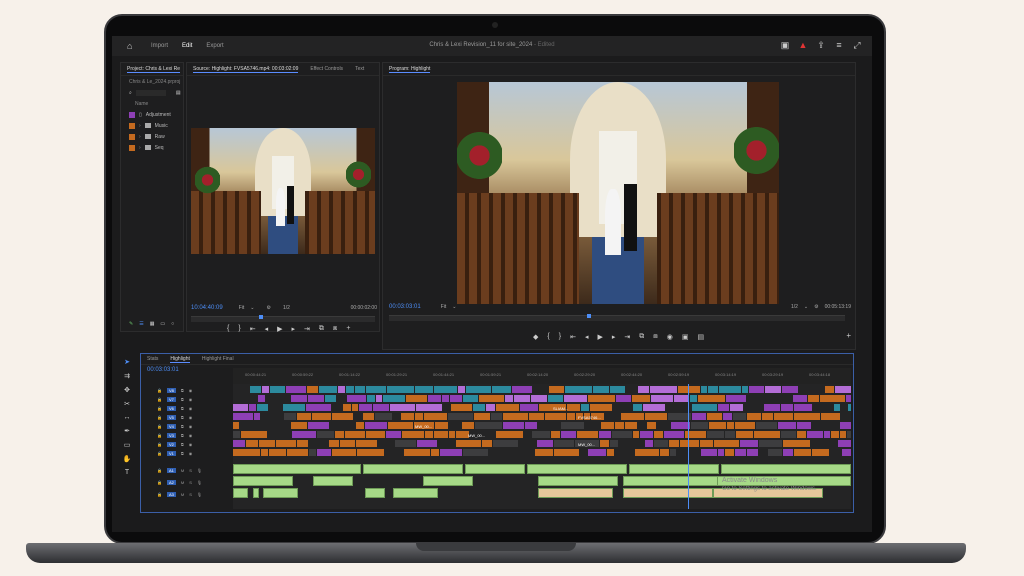  What do you see at coordinates (617, 318) in the screenshot?
I see `program-scrubber` at bounding box center [617, 318].